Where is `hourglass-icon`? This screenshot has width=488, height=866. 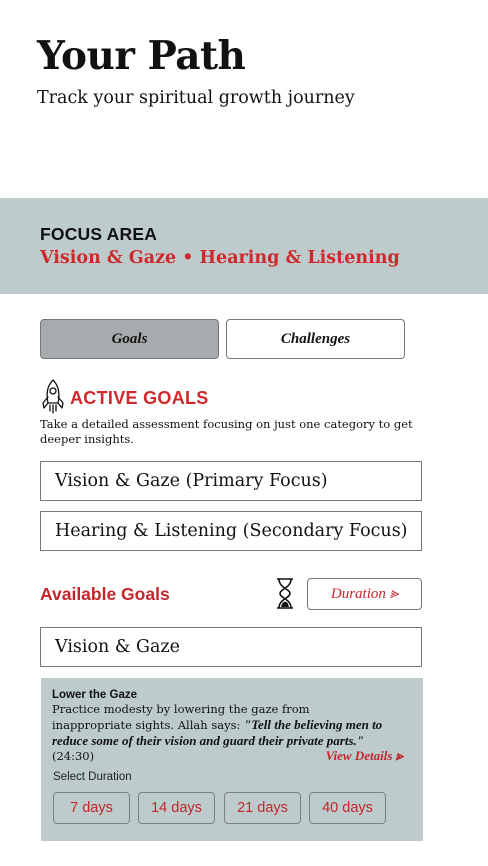 hourglass-icon is located at coordinates (285, 593).